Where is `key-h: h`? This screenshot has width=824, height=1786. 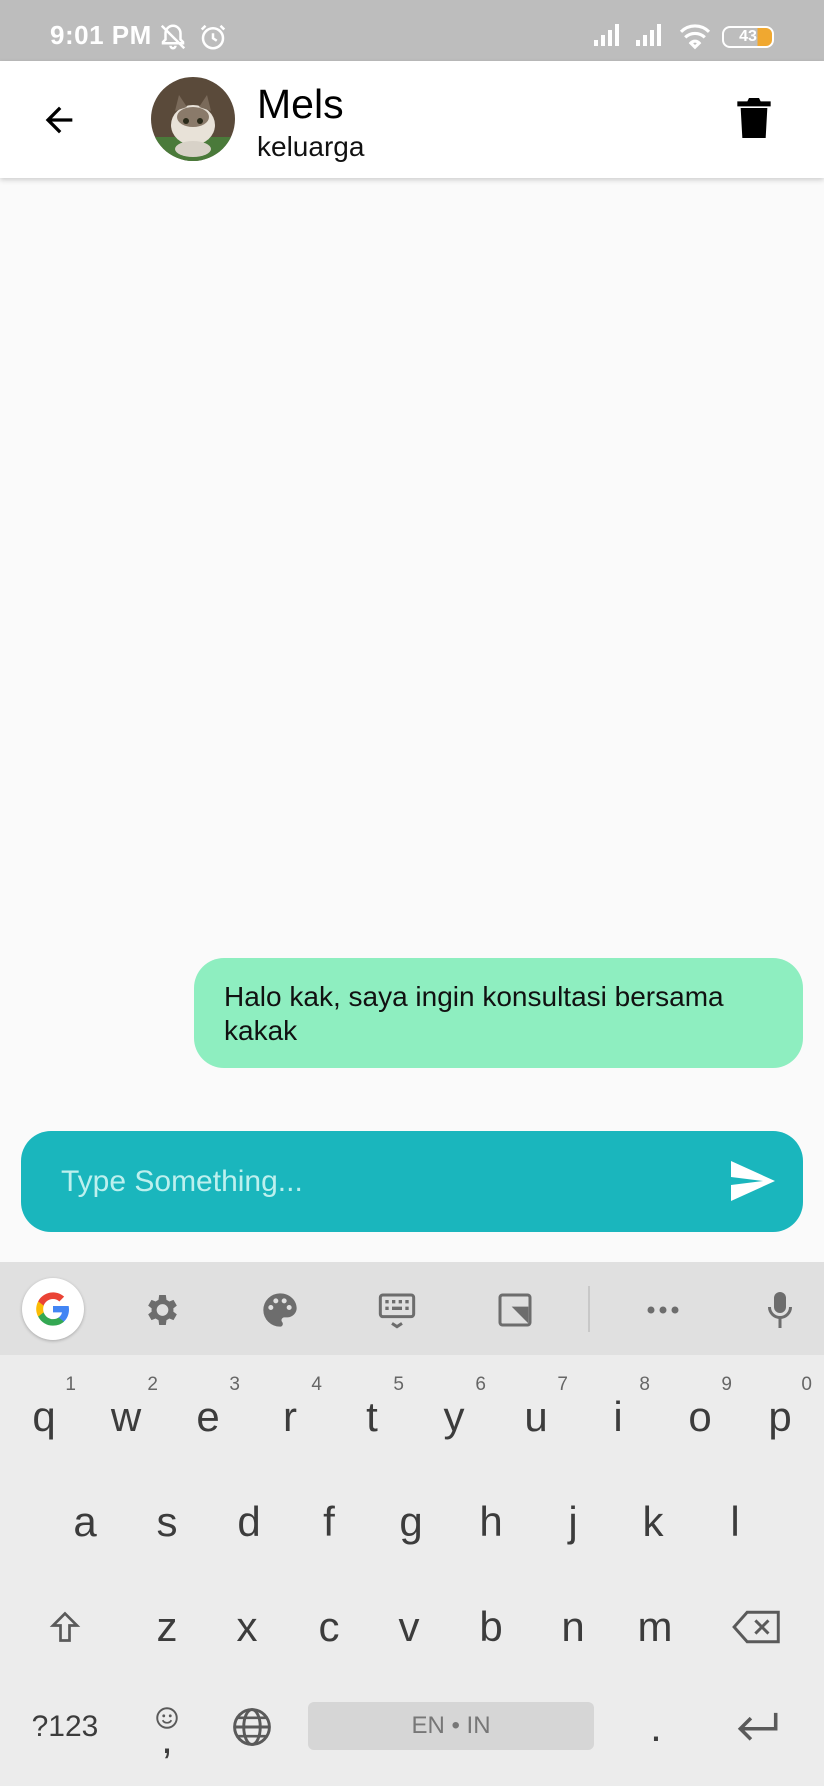 key-h: h is located at coordinates (491, 1522).